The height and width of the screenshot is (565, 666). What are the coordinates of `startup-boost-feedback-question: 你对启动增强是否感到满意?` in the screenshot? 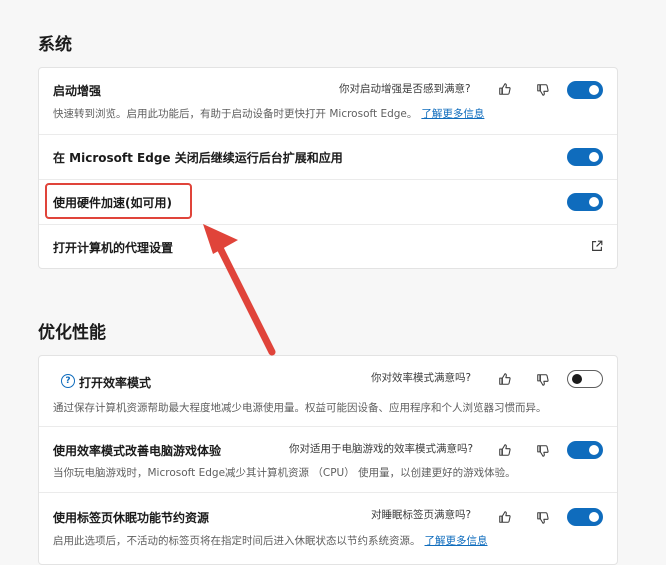 It's located at (405, 89).